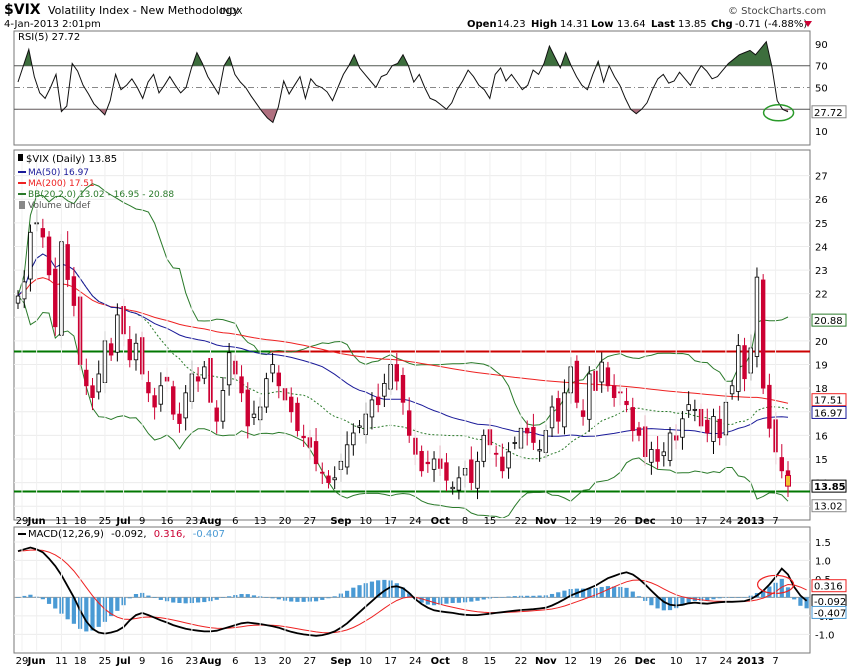  I want to click on macd-x-tick-label: Sep, so click(340, 661).